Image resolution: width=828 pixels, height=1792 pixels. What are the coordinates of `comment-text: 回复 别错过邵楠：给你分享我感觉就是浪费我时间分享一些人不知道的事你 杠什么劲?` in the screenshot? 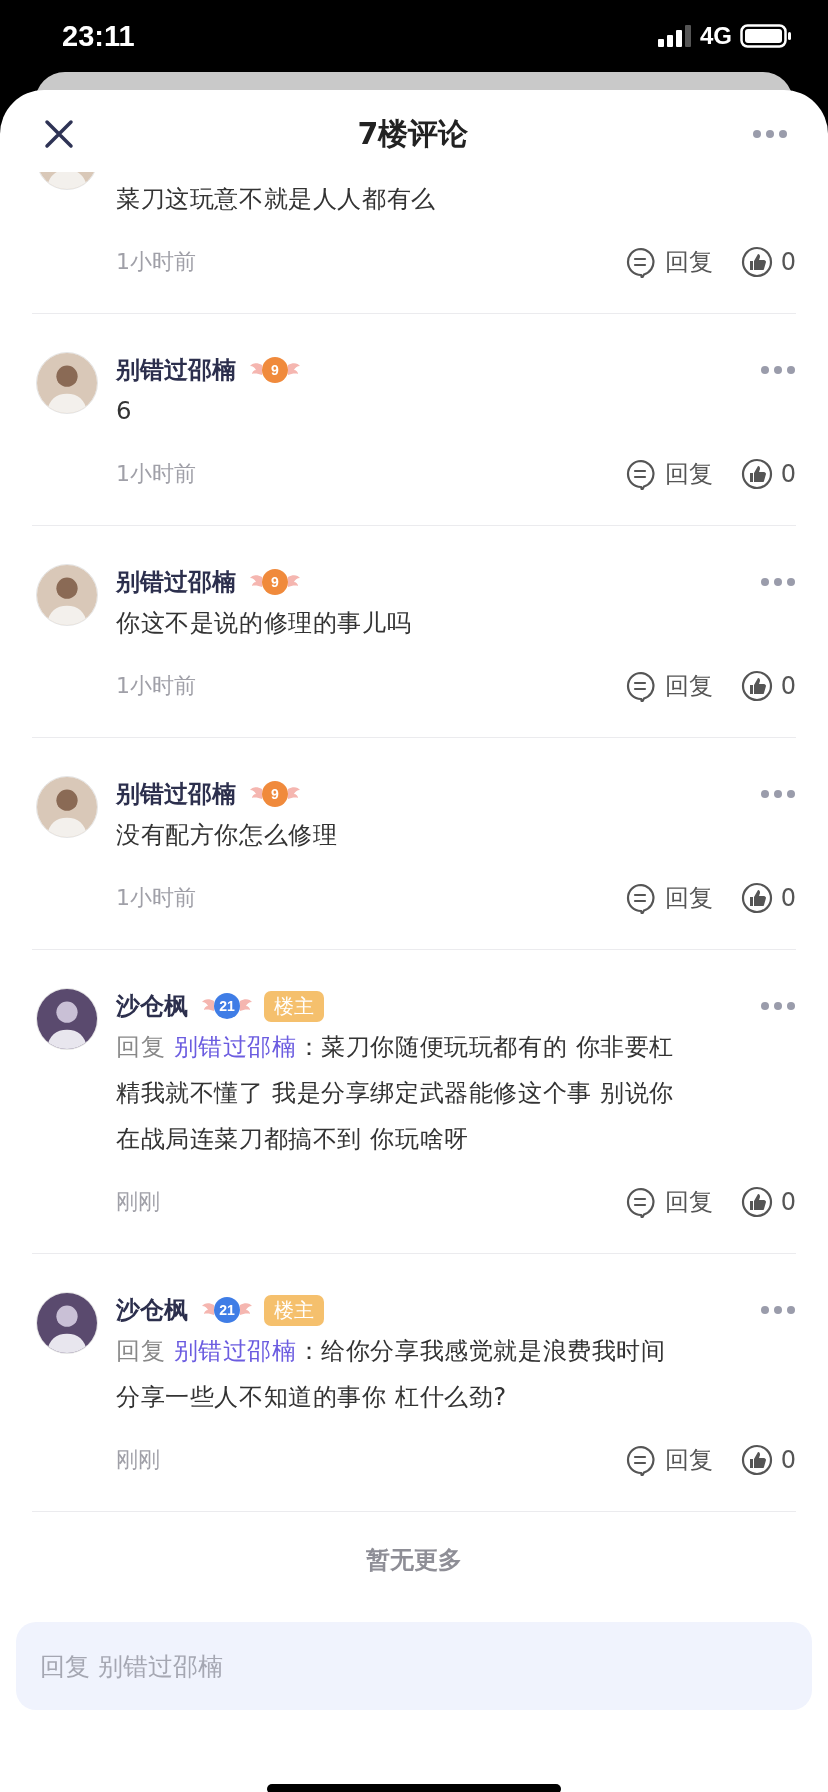 It's located at (391, 1374).